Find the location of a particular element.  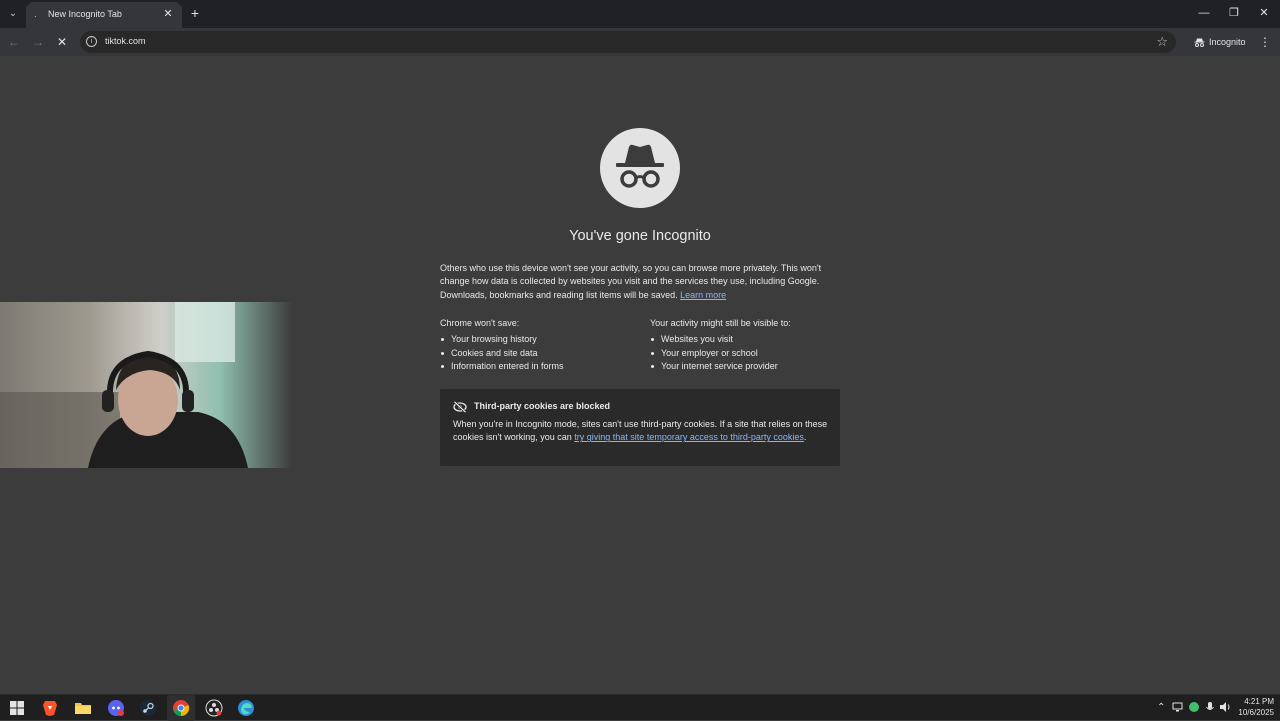

brave-icon is located at coordinates (50, 708).